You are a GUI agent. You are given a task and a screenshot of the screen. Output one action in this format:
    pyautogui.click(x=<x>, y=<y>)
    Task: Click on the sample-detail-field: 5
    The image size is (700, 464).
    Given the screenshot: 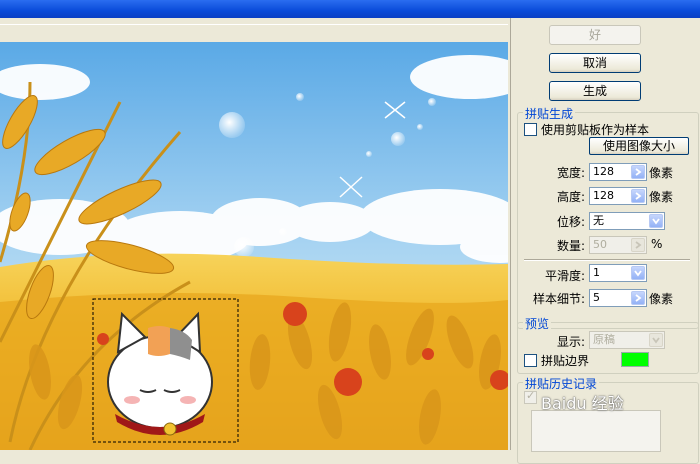 What is the action you would take?
    pyautogui.click(x=618, y=298)
    